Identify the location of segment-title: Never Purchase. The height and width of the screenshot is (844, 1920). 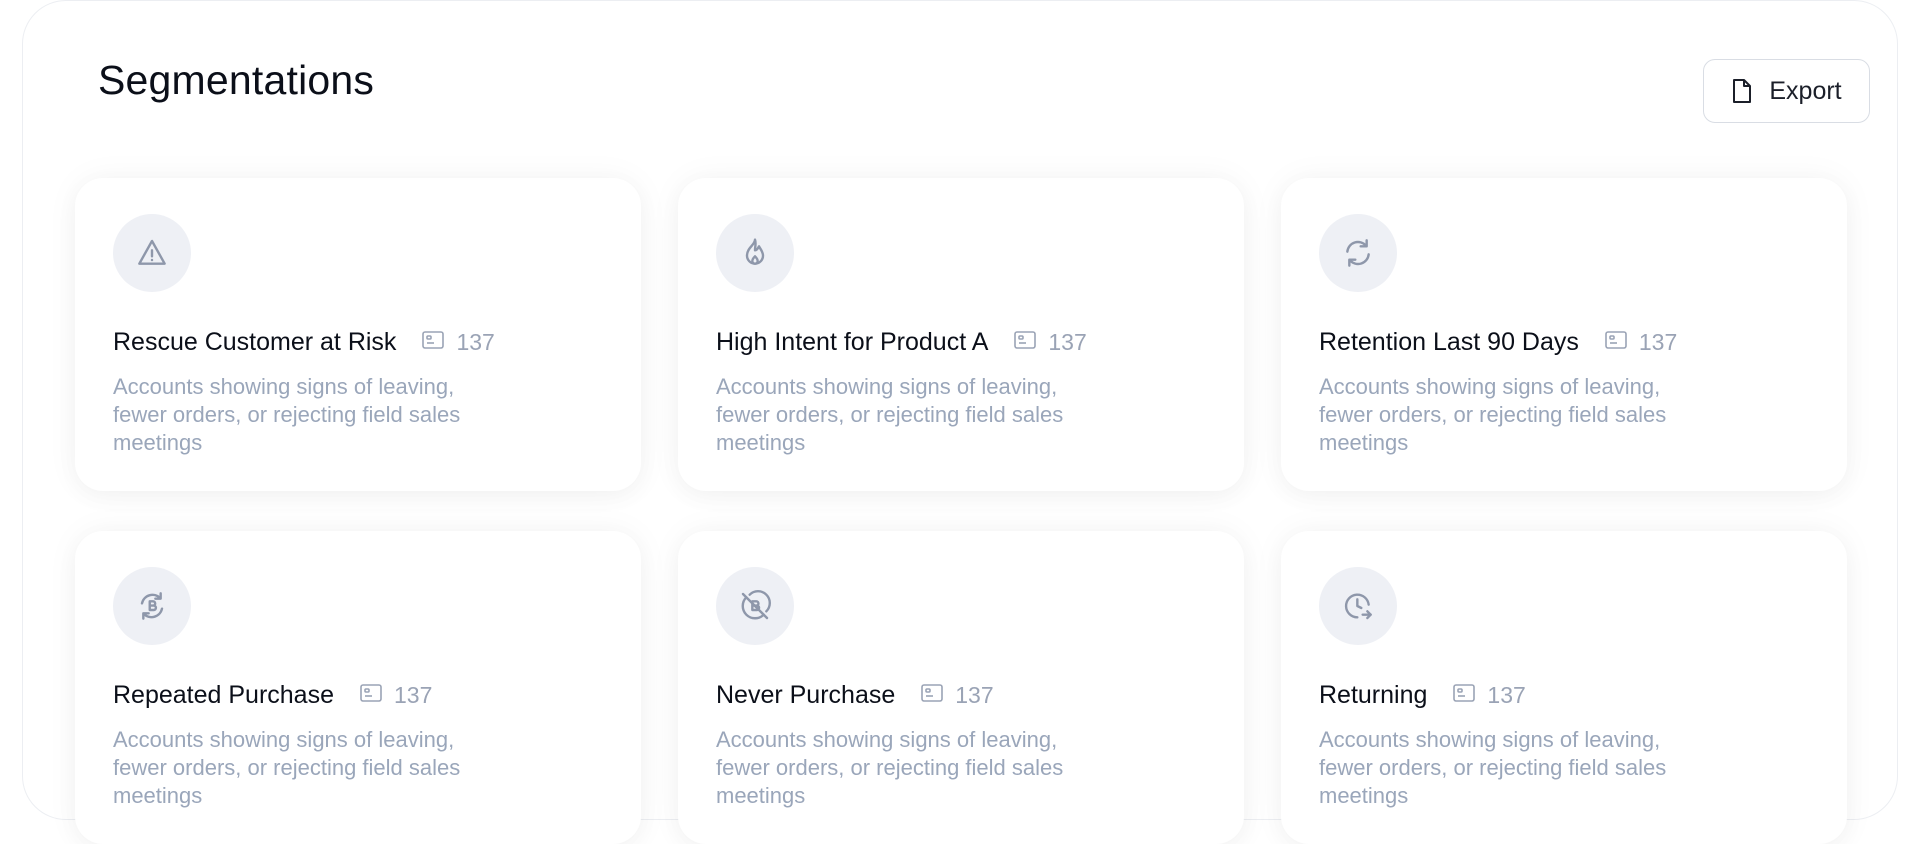
(806, 694).